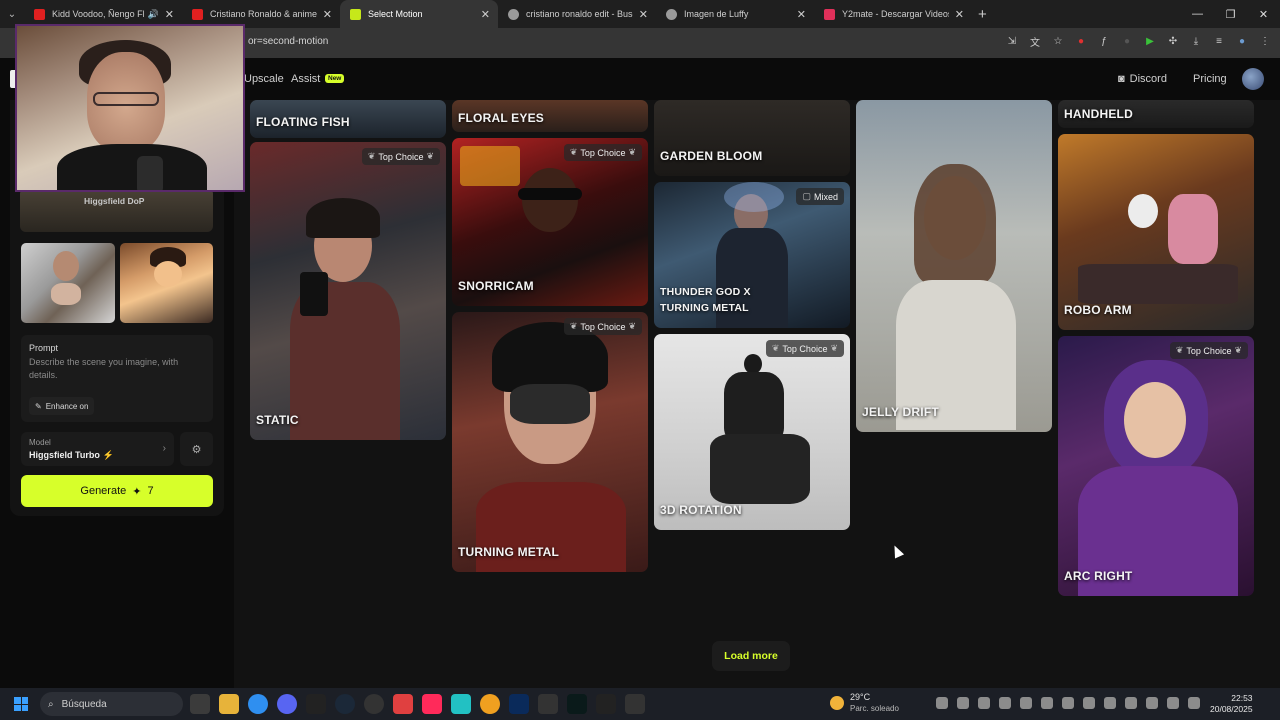 This screenshot has width=1280, height=720. Describe the element at coordinates (348, 291) in the screenshot. I see `card-static: ❦ Top Choice ❦ STATIC` at that location.